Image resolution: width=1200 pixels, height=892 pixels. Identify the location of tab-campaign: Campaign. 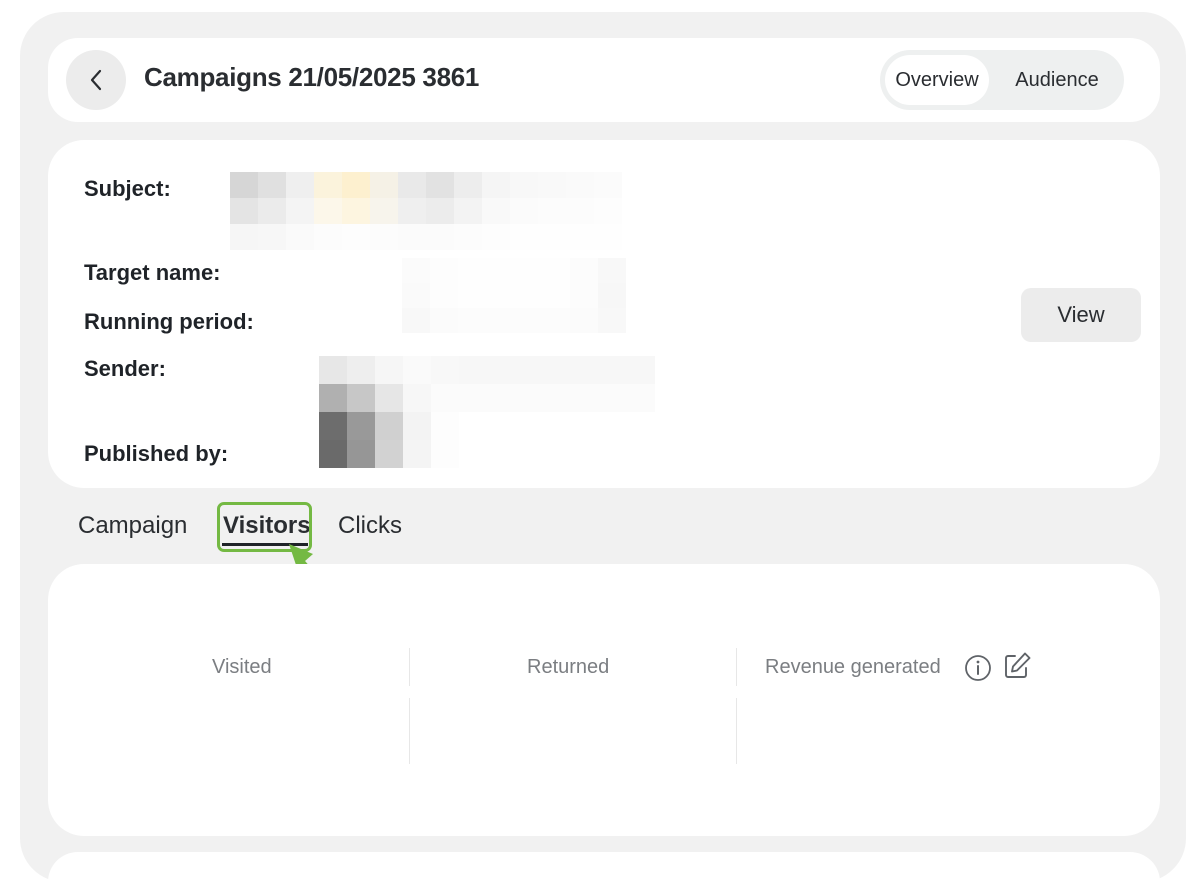
(132, 526).